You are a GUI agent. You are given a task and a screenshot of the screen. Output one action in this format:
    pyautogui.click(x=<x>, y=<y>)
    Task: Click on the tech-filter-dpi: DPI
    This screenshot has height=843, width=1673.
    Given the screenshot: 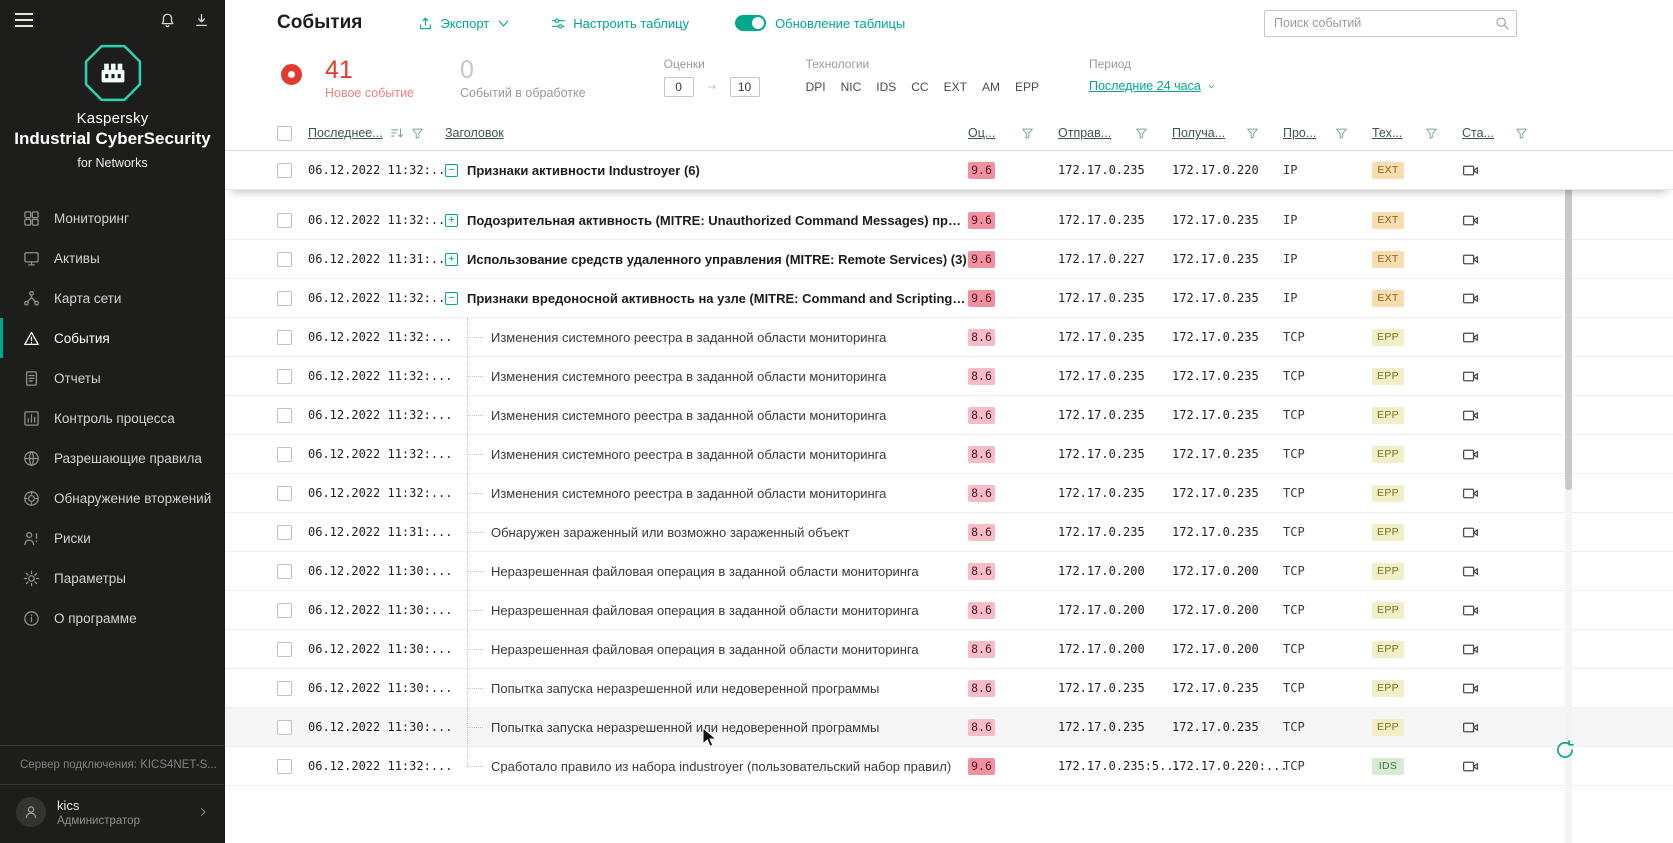 What is the action you would take?
    pyautogui.click(x=816, y=87)
    